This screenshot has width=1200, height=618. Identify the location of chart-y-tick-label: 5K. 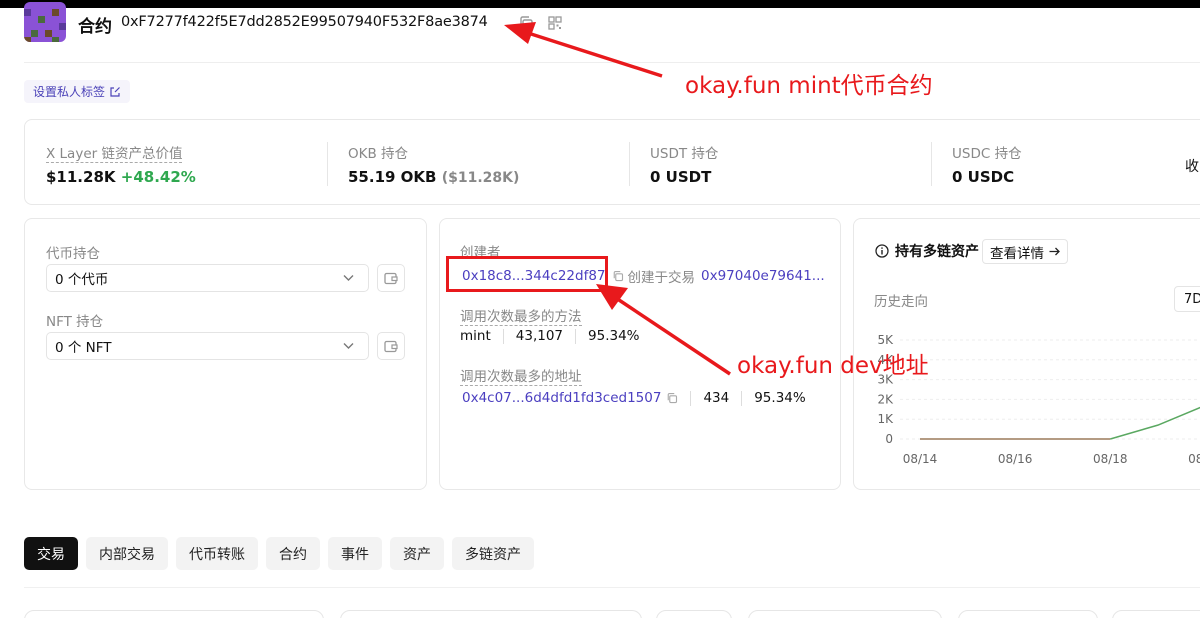
(885, 340).